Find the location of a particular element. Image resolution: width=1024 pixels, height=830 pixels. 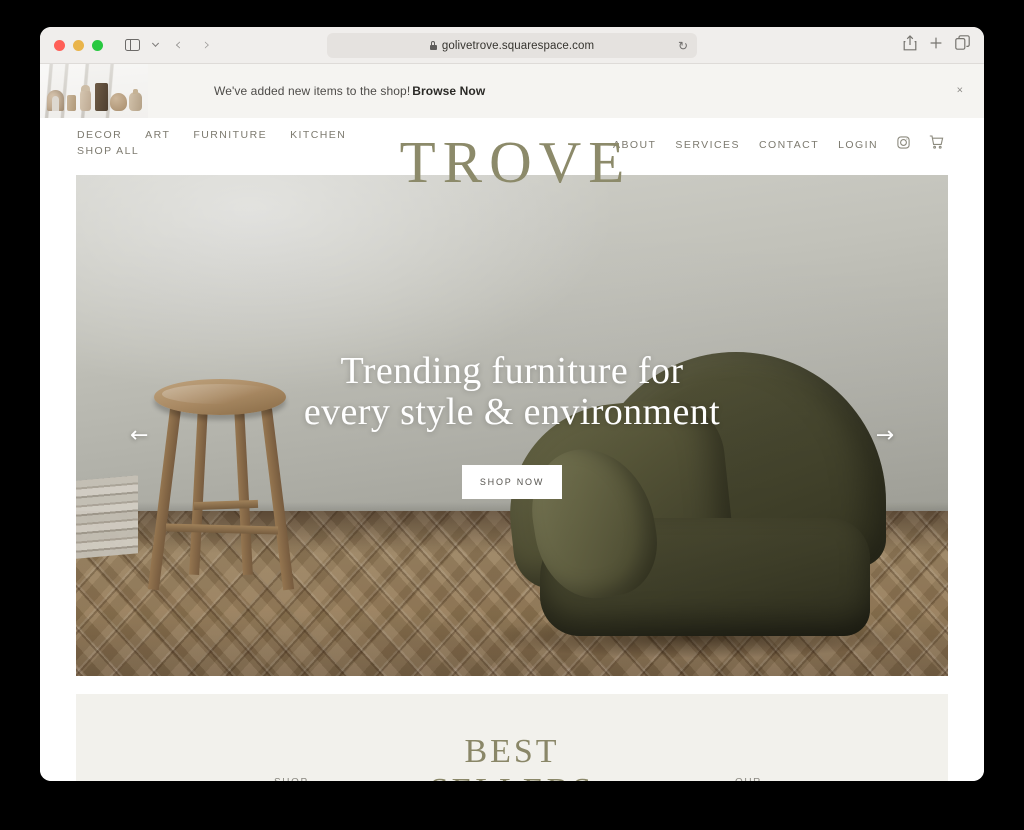

nav-item-kitchen: KITCHEN is located at coordinates (318, 135).